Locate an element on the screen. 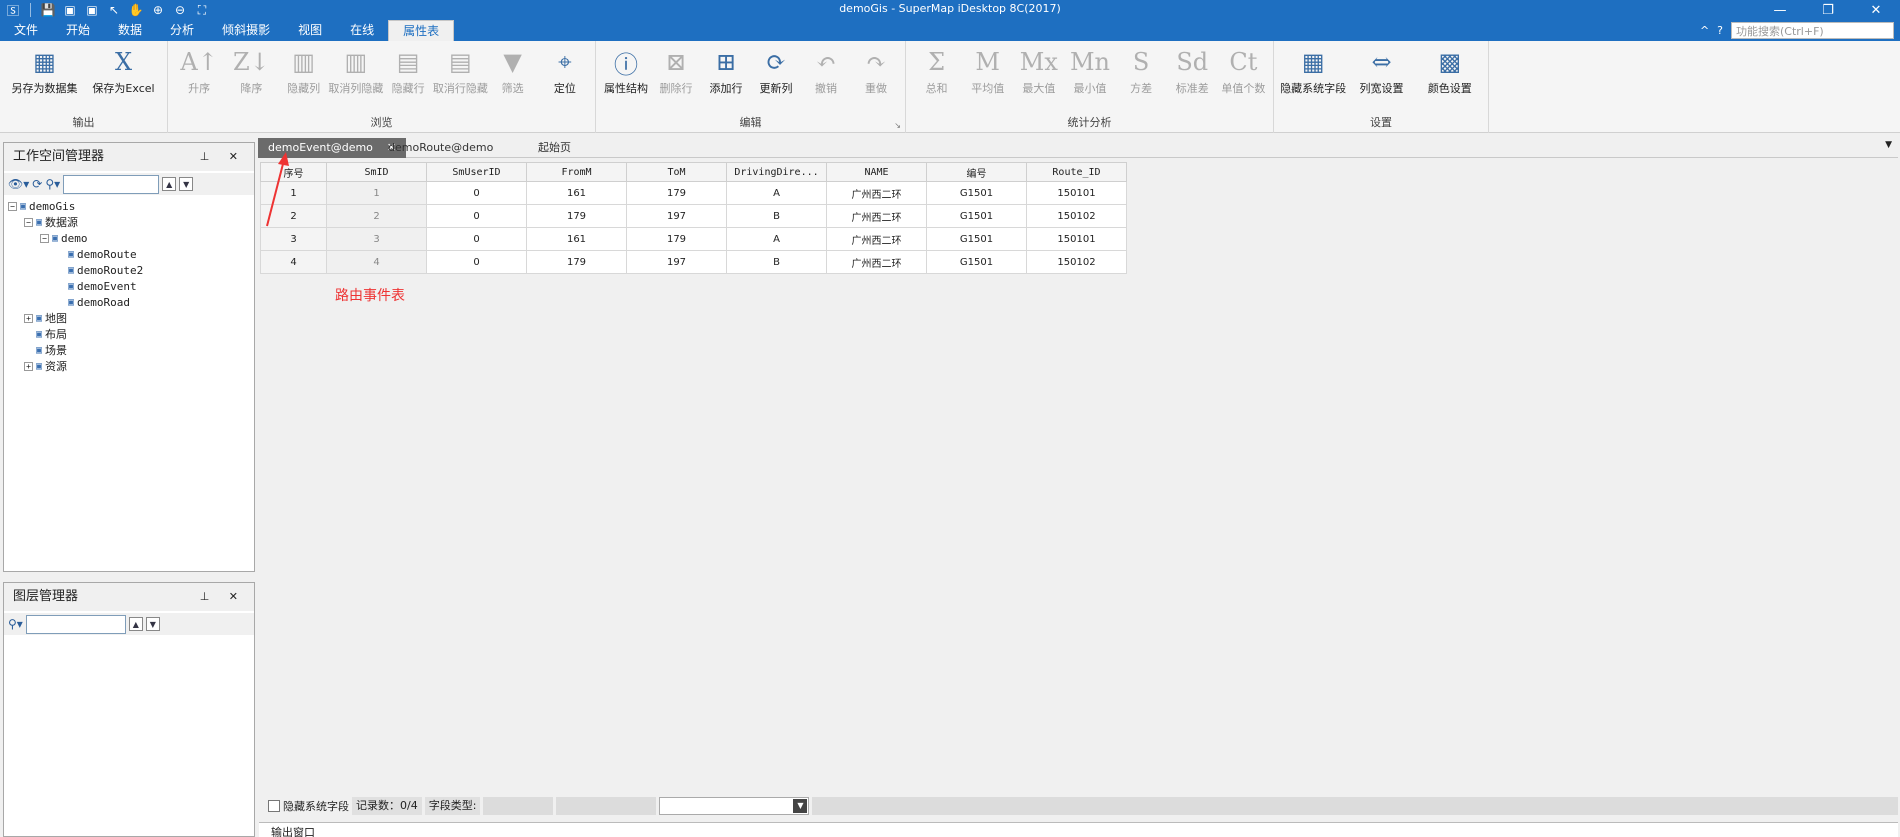 The width and height of the screenshot is (1900, 837). ribbon-button: ↷ 重做 is located at coordinates (876, 71).